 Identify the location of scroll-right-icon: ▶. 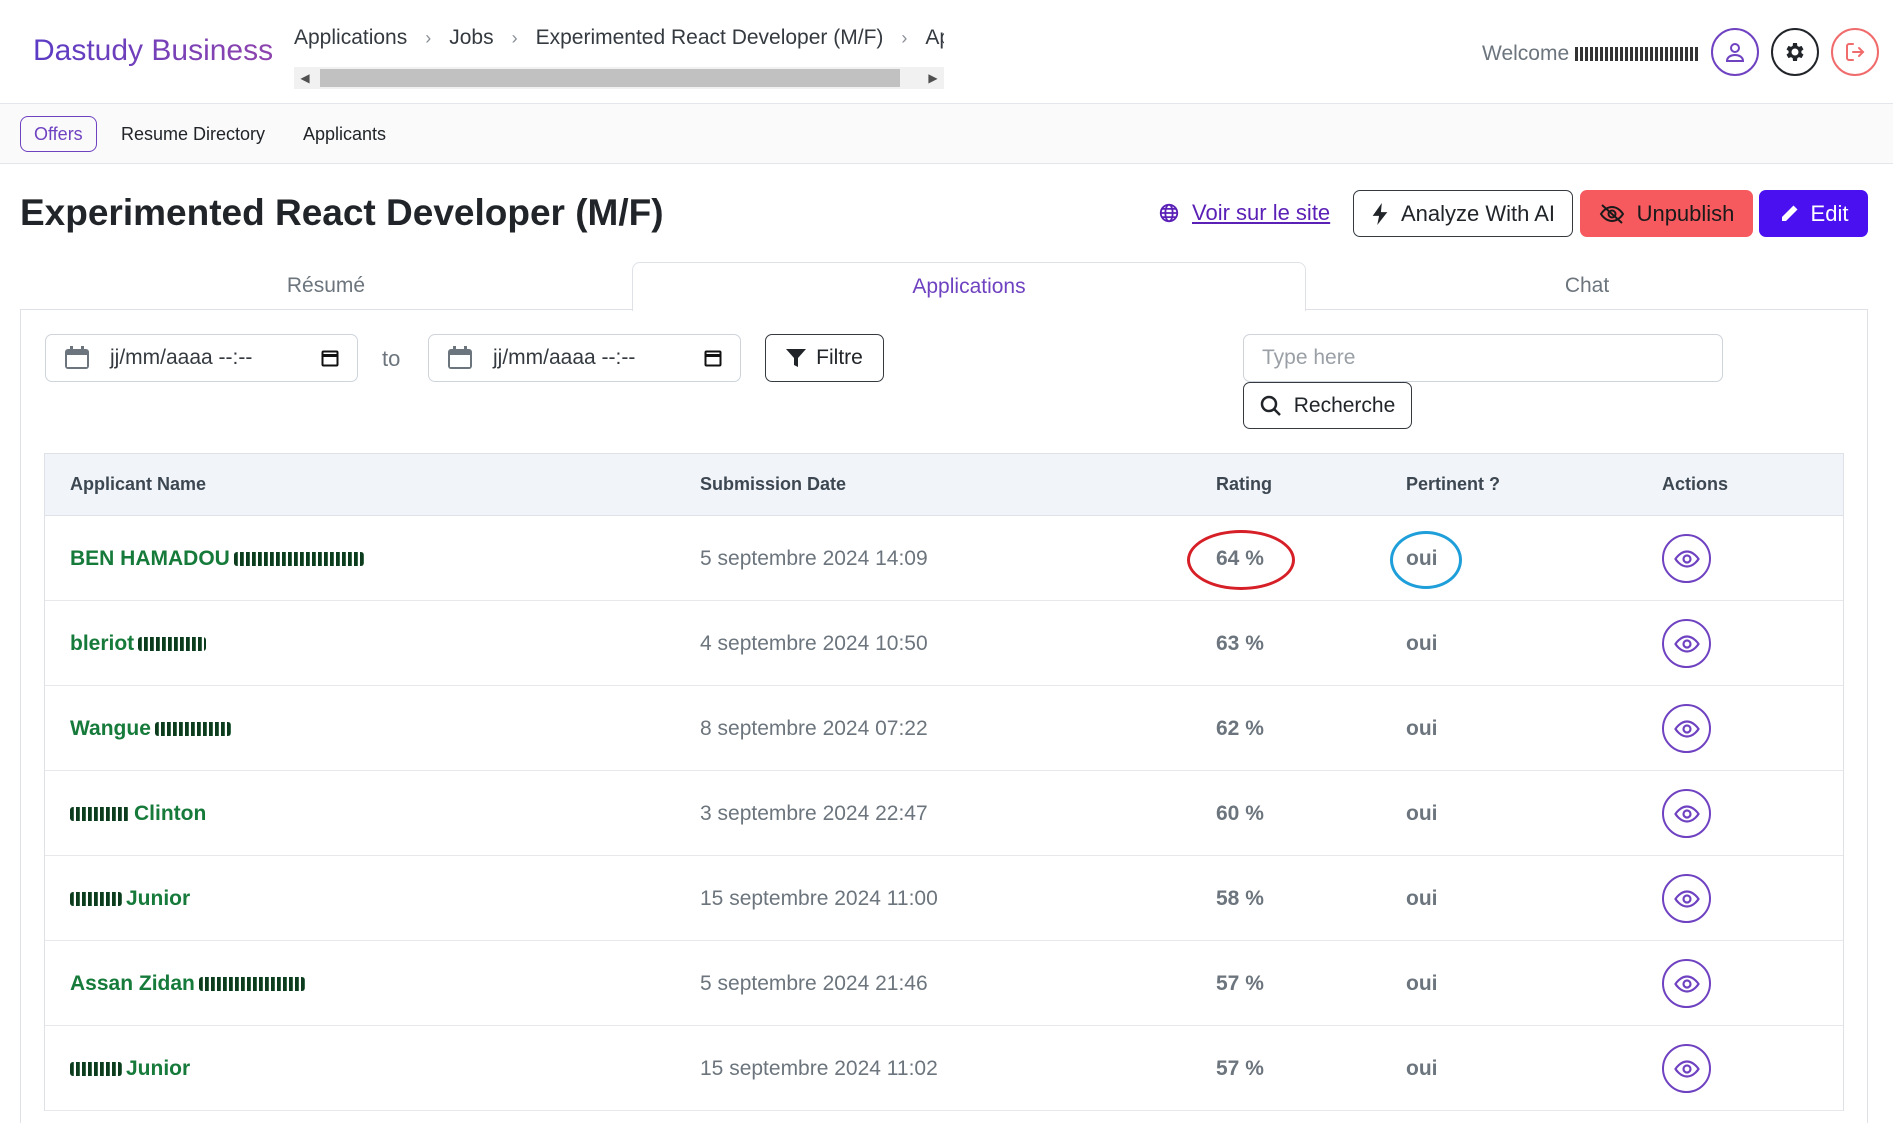
(933, 78).